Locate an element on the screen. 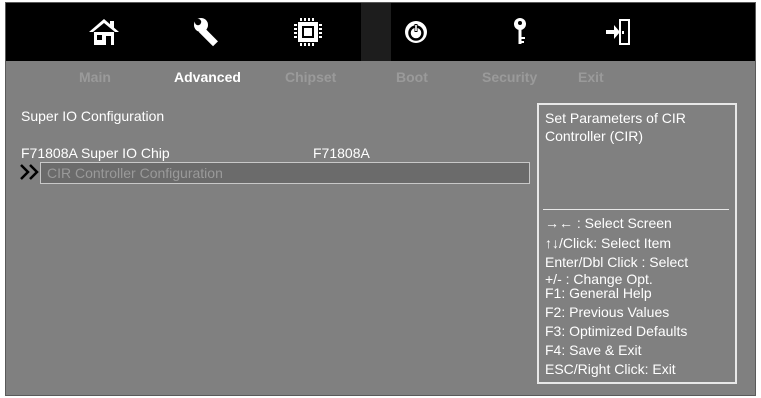  cir-controller-menu-item: CIR Controller Configuration is located at coordinates (285, 173).